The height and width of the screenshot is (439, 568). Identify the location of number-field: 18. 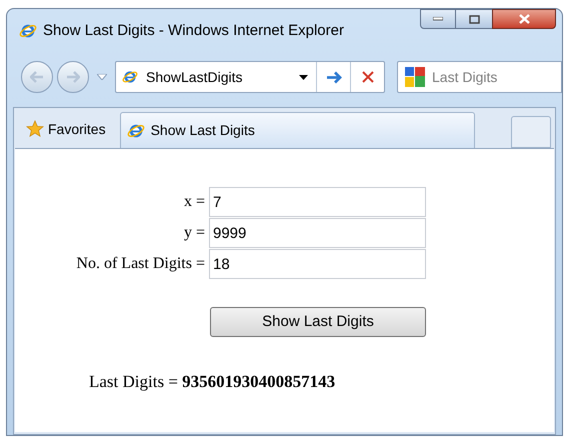
(317, 264).